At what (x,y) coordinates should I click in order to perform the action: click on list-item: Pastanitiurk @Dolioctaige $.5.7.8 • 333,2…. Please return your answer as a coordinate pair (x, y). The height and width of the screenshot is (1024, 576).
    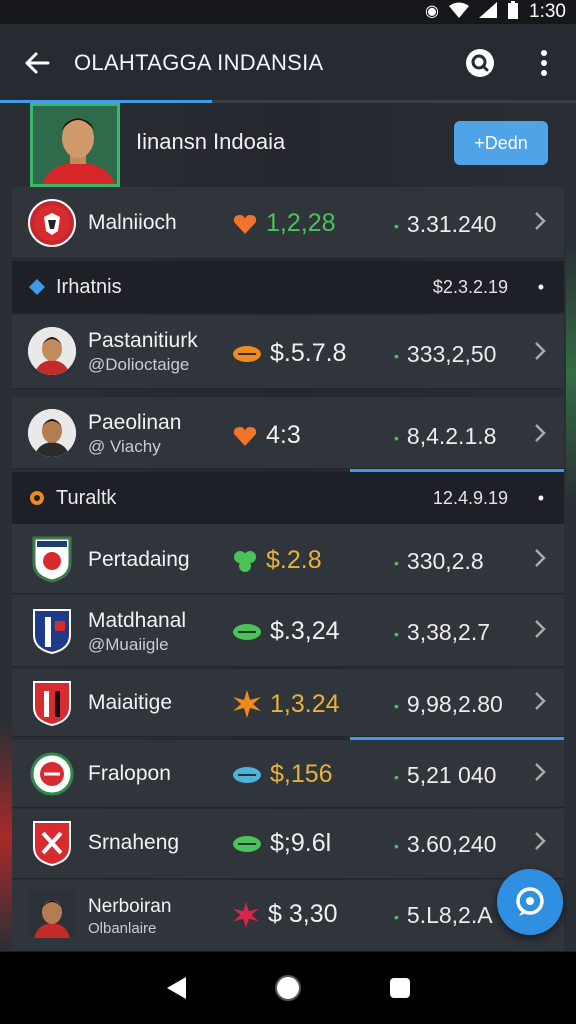
    Looking at the image, I should click on (288, 352).